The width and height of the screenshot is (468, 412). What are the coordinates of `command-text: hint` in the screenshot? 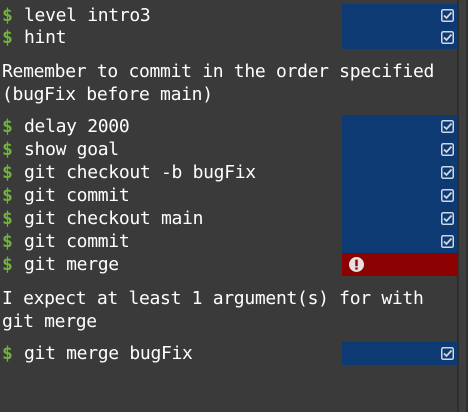 It's located at (45, 37).